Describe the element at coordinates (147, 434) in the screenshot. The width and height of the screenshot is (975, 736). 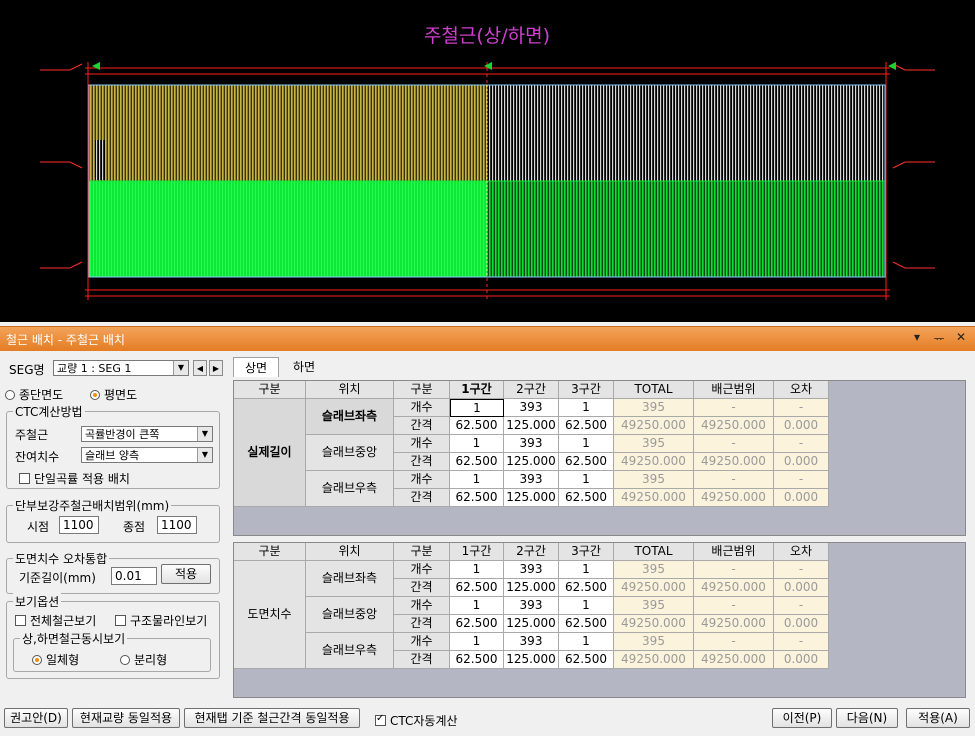
I see `main-rebar-select: 곡률반경이 큰쪽 ▼` at that location.